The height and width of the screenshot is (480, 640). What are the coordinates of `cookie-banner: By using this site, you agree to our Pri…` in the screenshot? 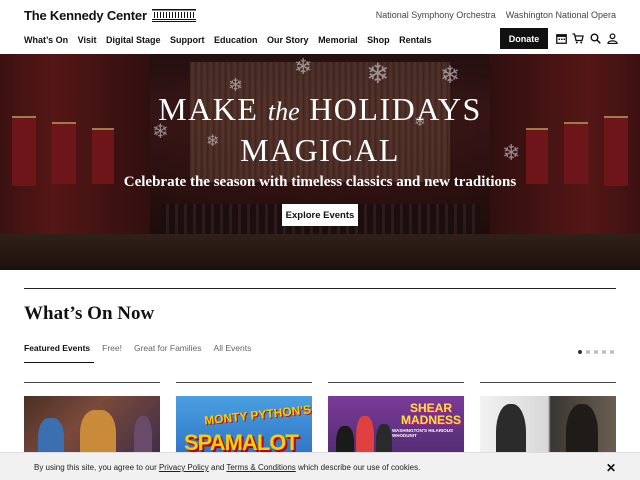 It's located at (320, 466).